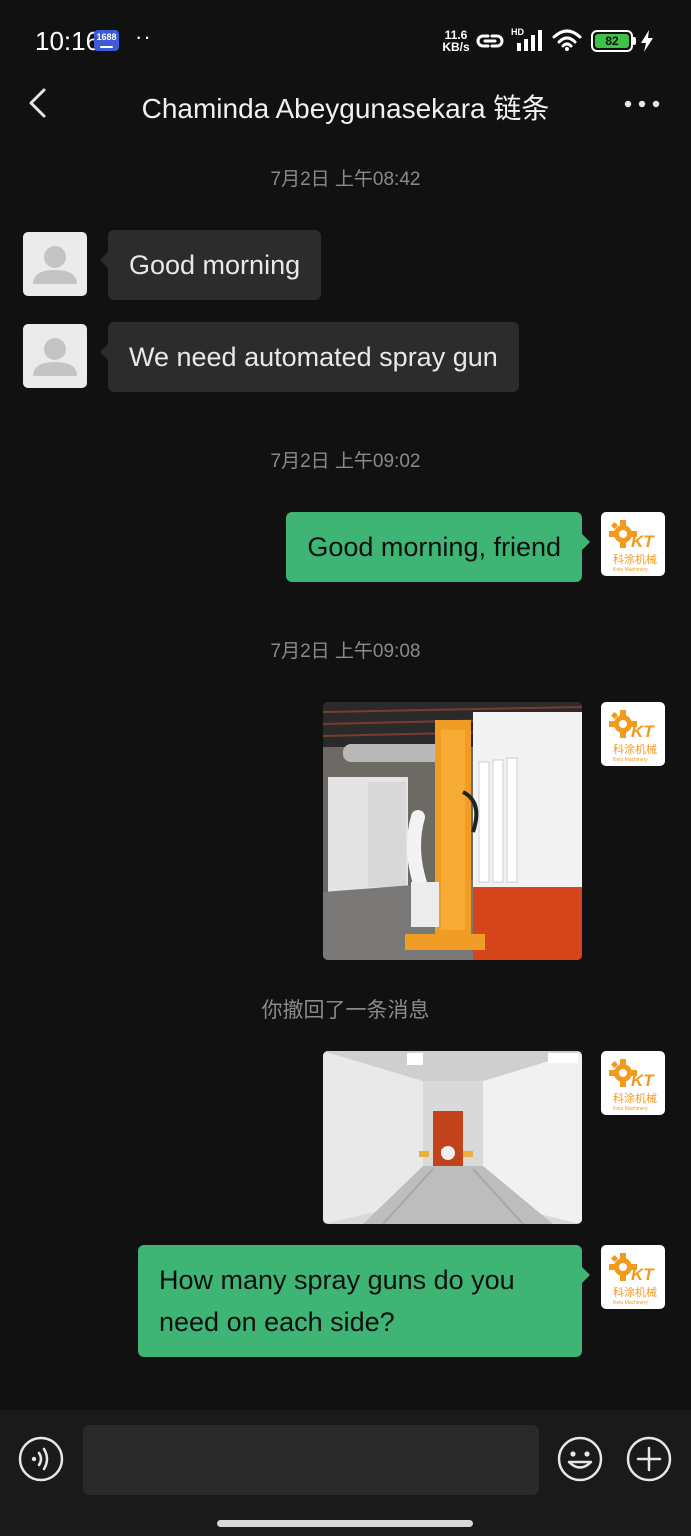  I want to click on message-timestamp: 7月2日 上午08:42, so click(345, 179).